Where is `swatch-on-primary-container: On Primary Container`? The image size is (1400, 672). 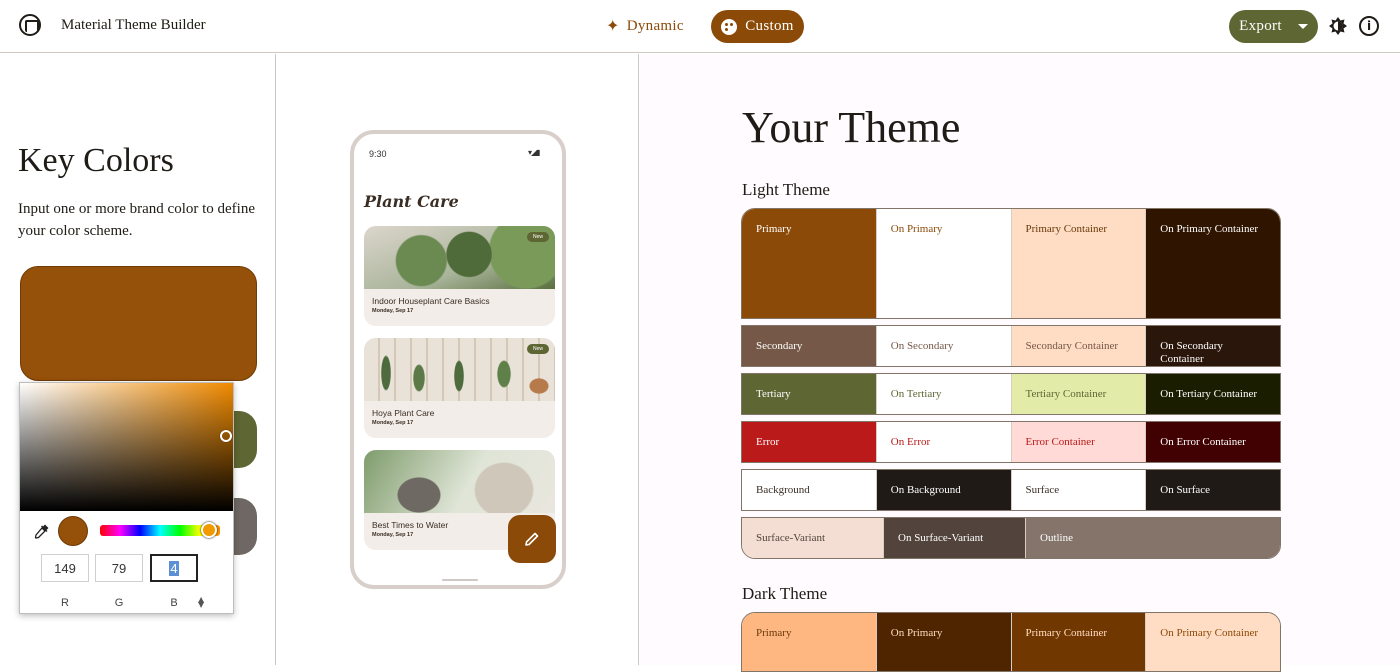 swatch-on-primary-container: On Primary Container is located at coordinates (1213, 263).